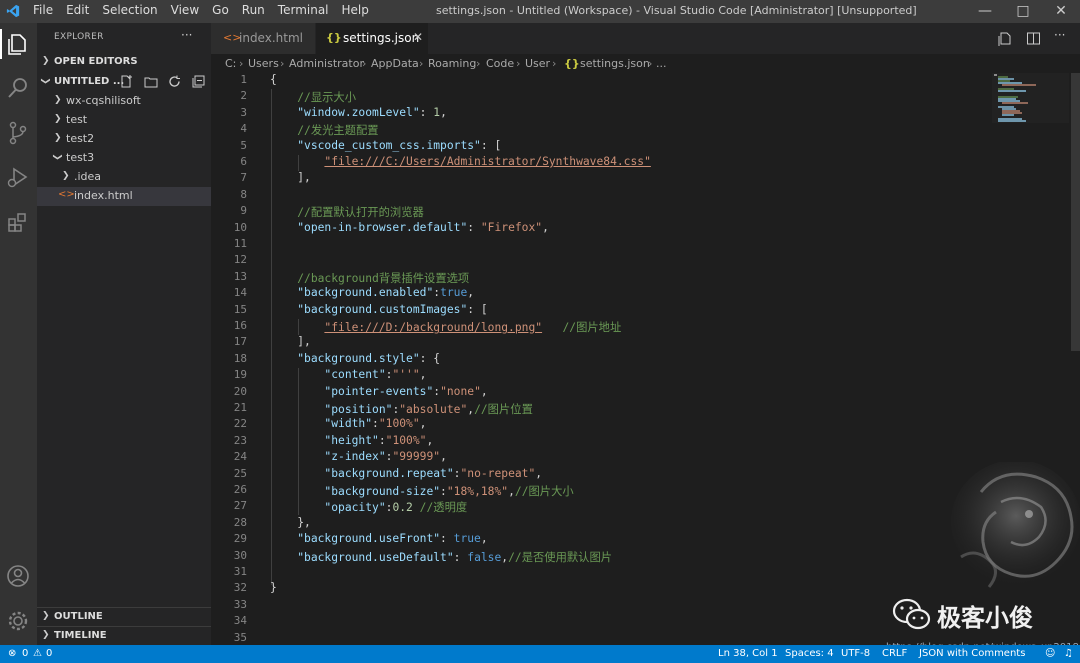  What do you see at coordinates (1050, 653) in the screenshot?
I see `feedback-icon: ☺` at bounding box center [1050, 653].